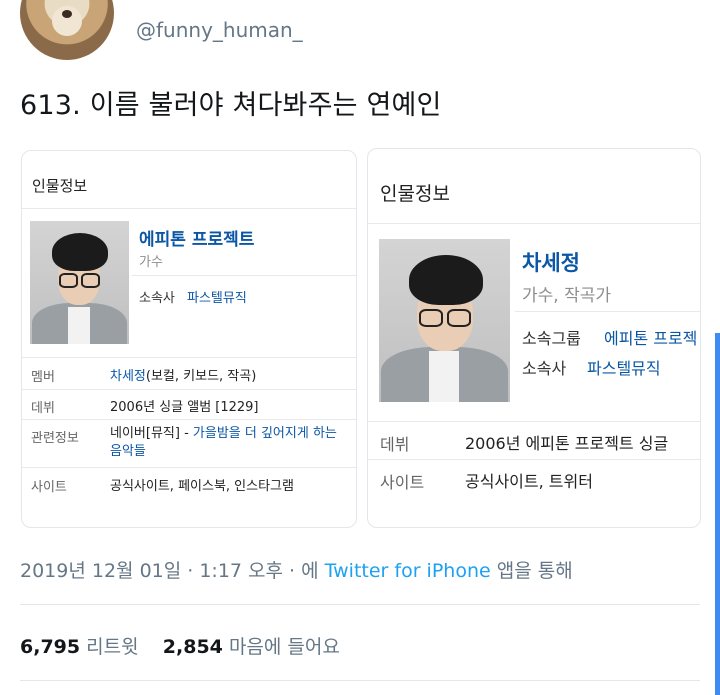  I want to click on group-link: 에피톤 프로젝, so click(650, 337).